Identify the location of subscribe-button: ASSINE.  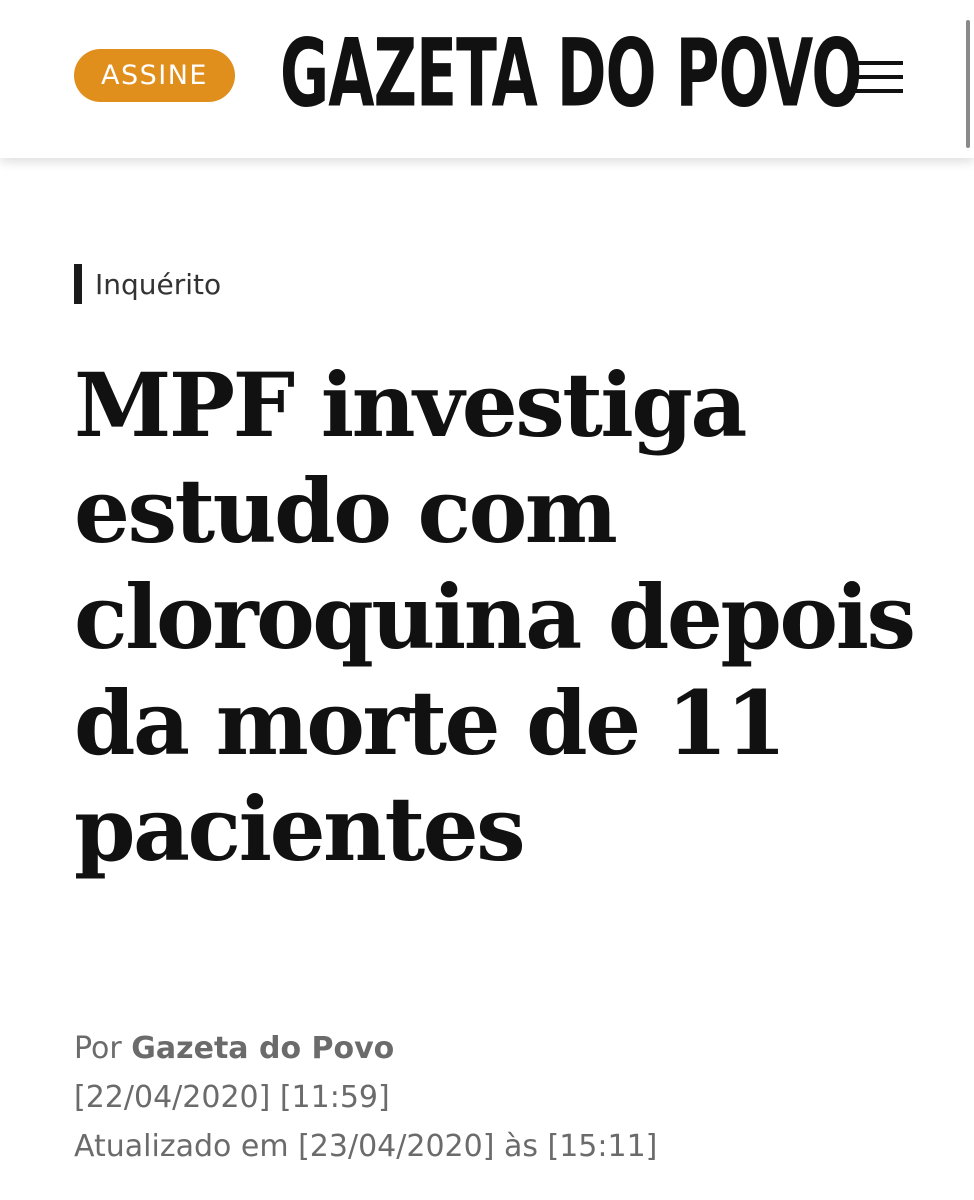
(154, 75).